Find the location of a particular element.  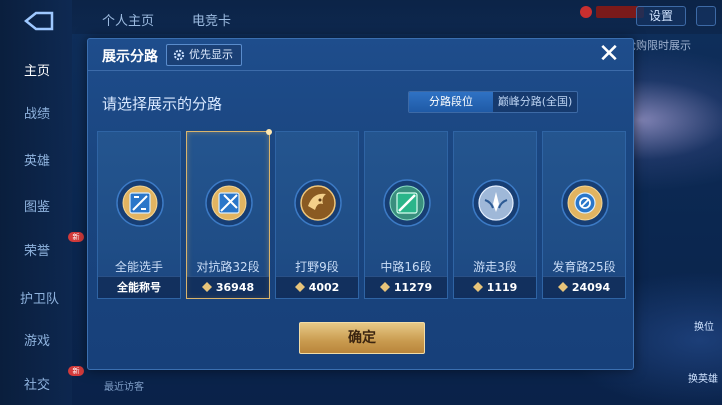

clash-lane-emblem-icon is located at coordinates (229, 203).